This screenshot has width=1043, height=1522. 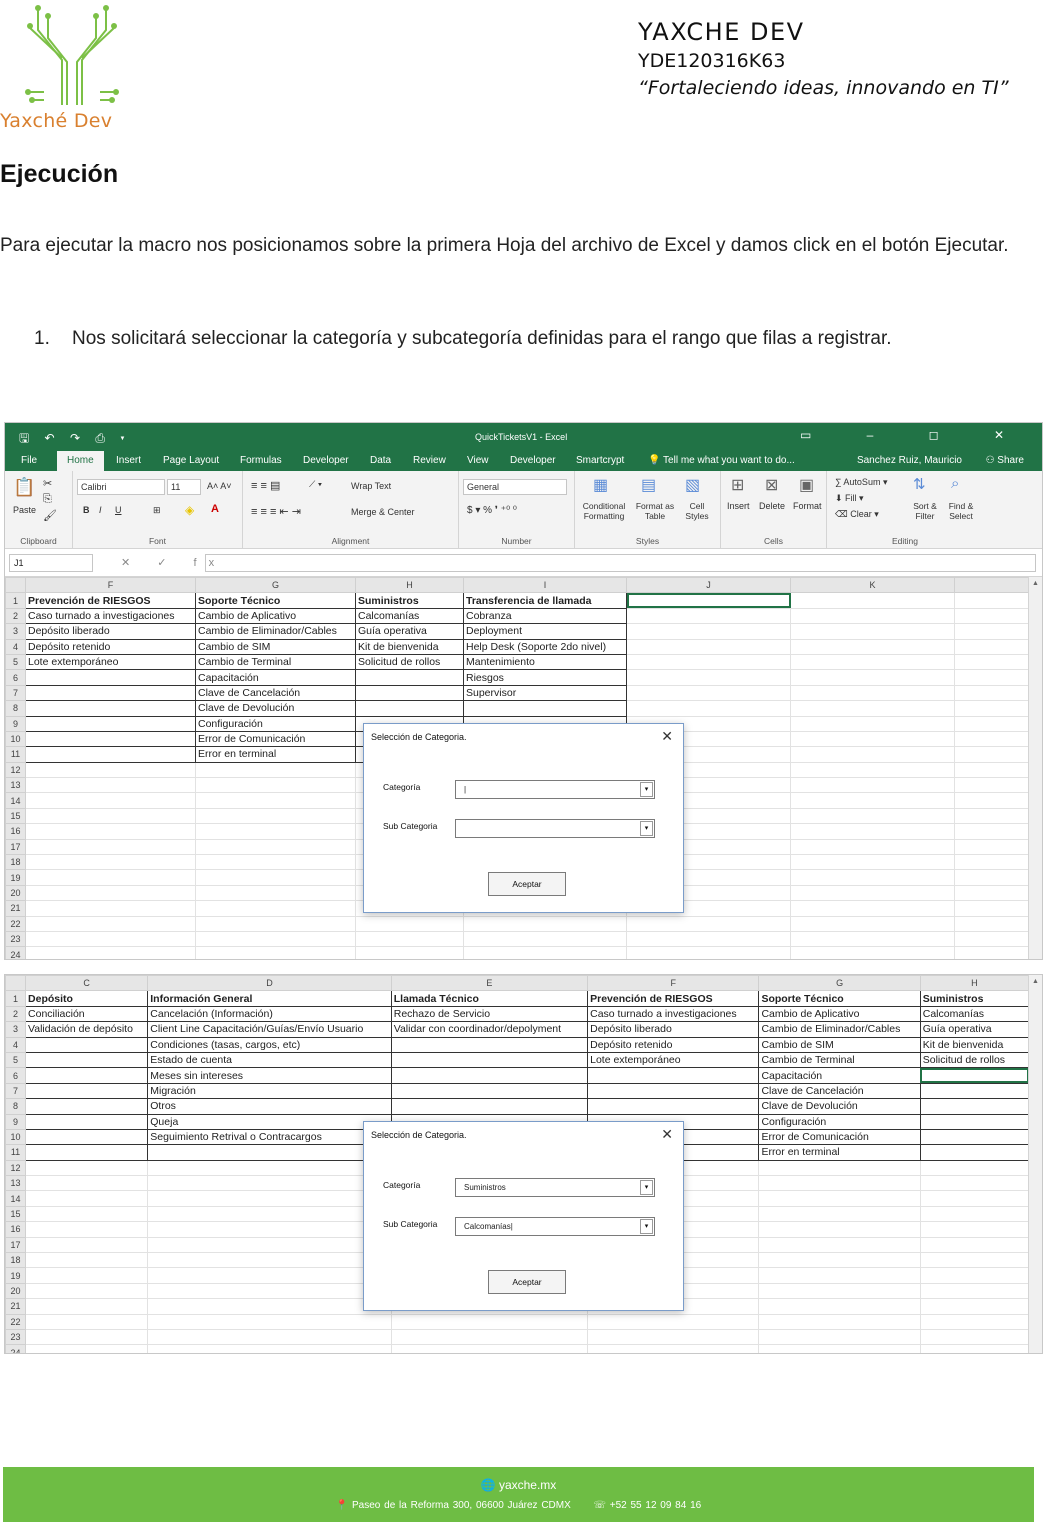 I want to click on table-cell: Mantenimiento, so click(x=545, y=662).